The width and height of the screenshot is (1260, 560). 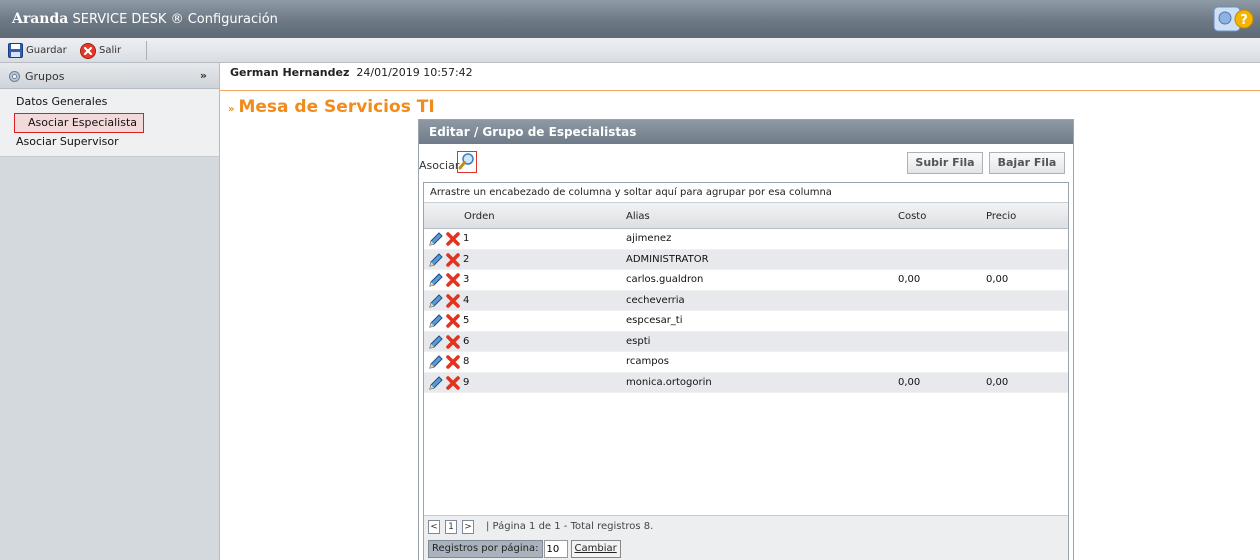 What do you see at coordinates (466, 238) in the screenshot?
I see `cell-orden: 1` at bounding box center [466, 238].